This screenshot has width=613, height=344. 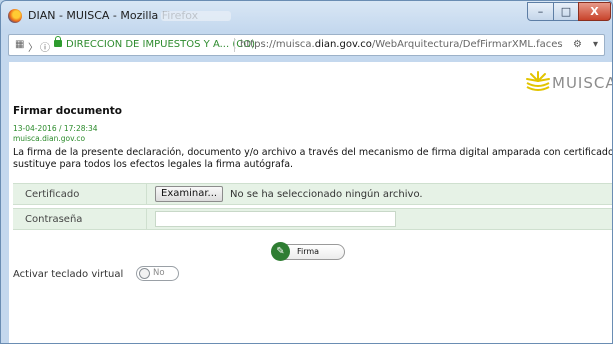 What do you see at coordinates (577, 44) in the screenshot?
I see `extension-icon: ⚙` at bounding box center [577, 44].